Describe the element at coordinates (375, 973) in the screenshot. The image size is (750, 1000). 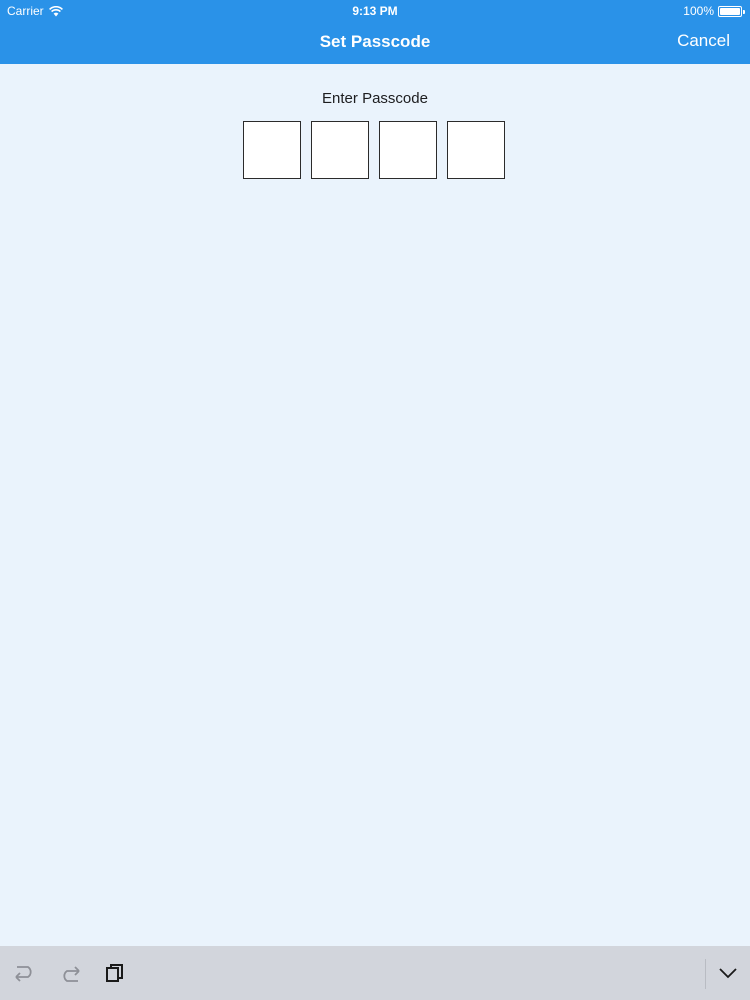
I see `keyboard-shortcut-bar` at that location.